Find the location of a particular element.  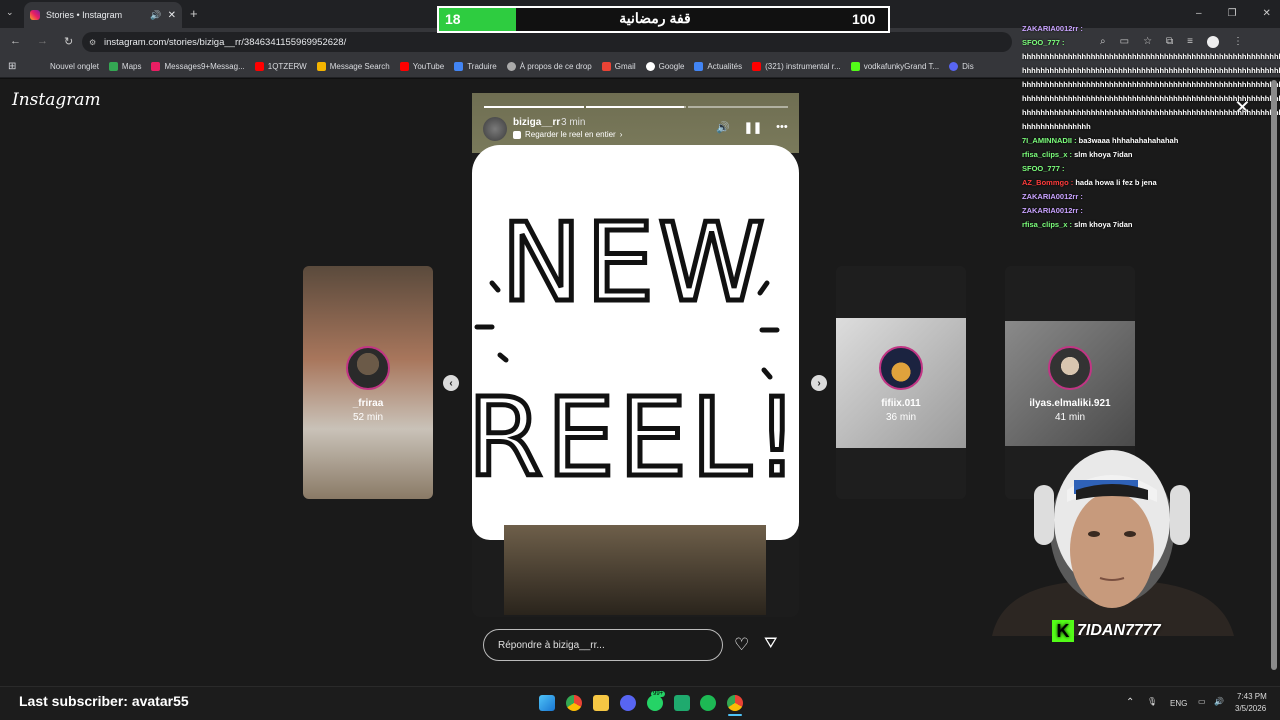

tab-audio-icon: 🔊 is located at coordinates (155, 15).